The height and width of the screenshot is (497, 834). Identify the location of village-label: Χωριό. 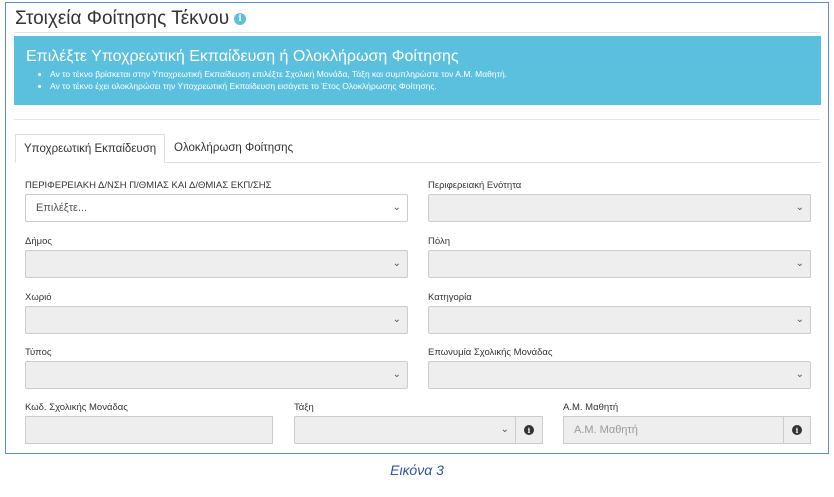
(38, 297).